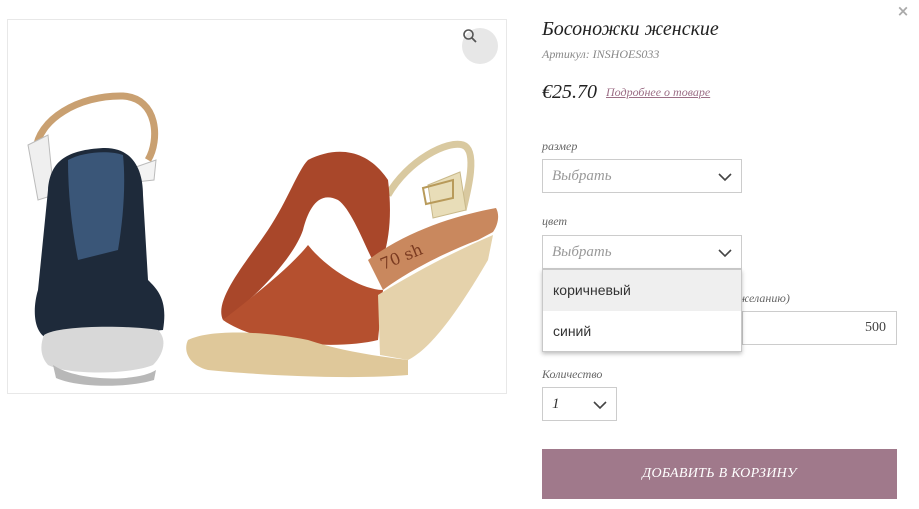 The height and width of the screenshot is (509, 919). What do you see at coordinates (555, 221) in the screenshot?
I see `color-label: цвет` at bounding box center [555, 221].